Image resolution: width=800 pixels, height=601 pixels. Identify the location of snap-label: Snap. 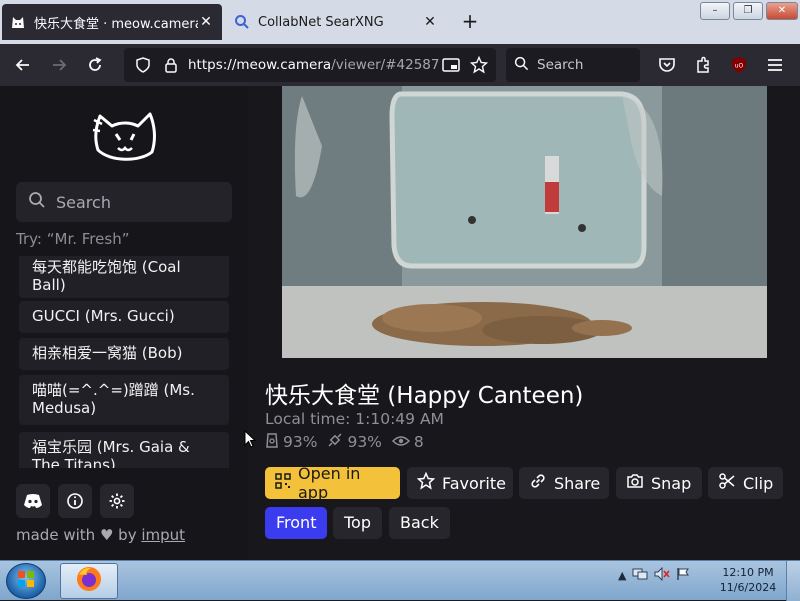
(671, 483).